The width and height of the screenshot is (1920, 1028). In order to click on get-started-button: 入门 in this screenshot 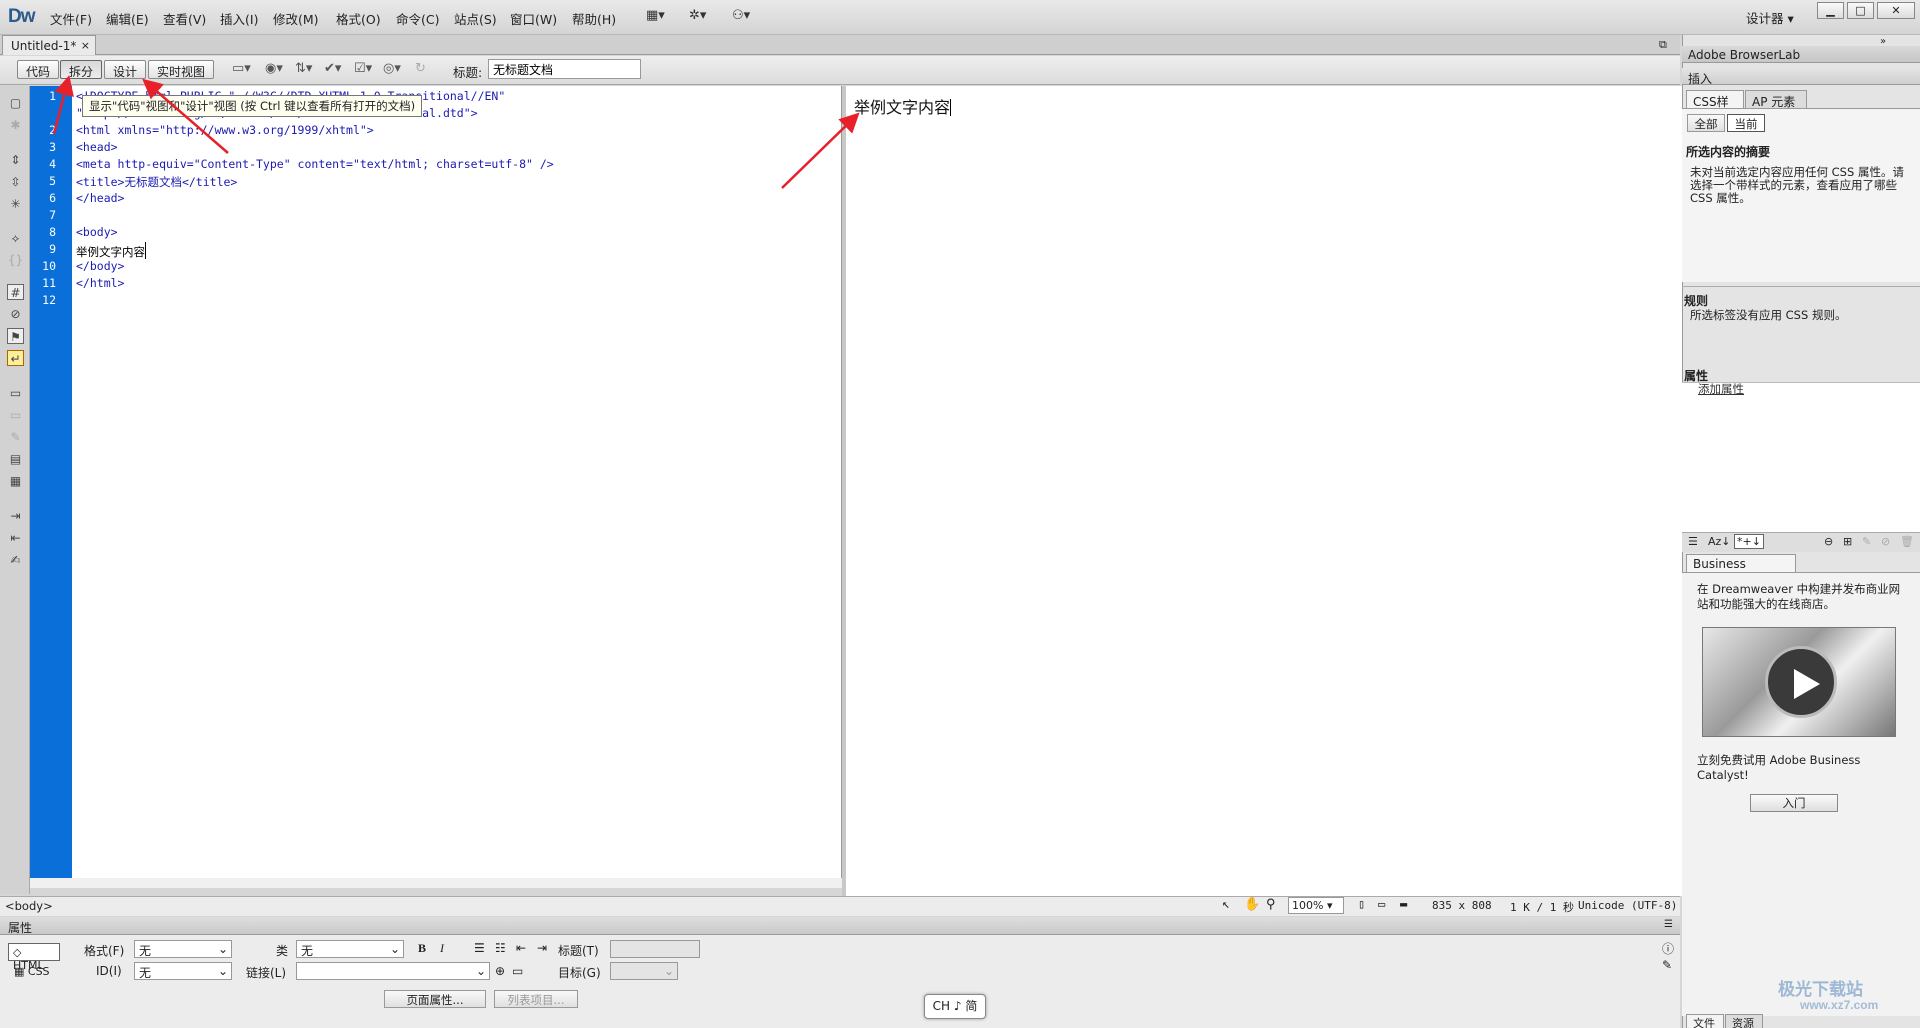, I will do `click(1794, 803)`.